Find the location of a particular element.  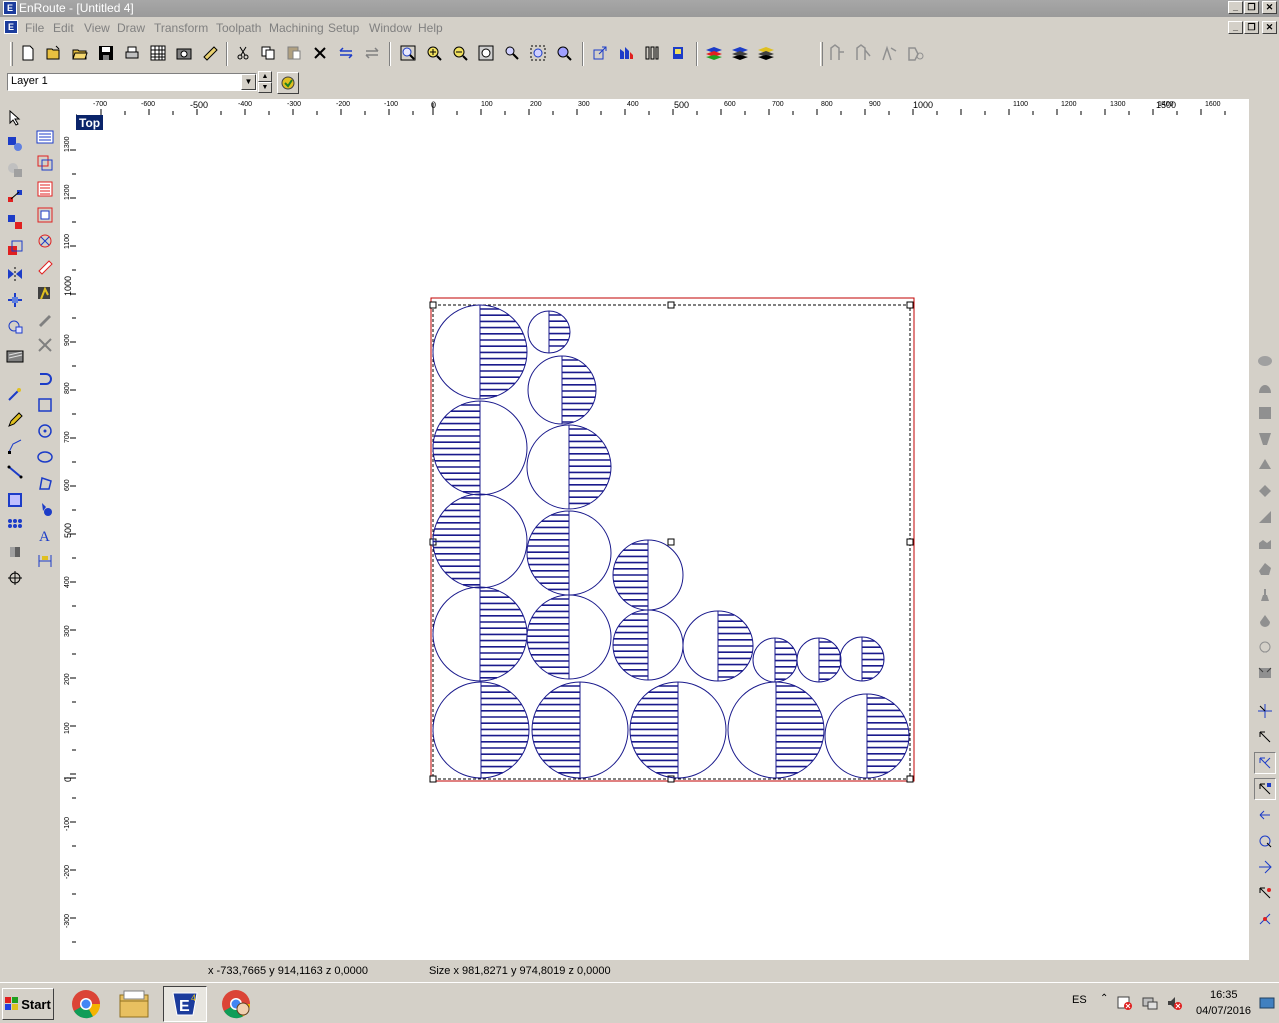

zoom-out-icon is located at coordinates (460, 53).